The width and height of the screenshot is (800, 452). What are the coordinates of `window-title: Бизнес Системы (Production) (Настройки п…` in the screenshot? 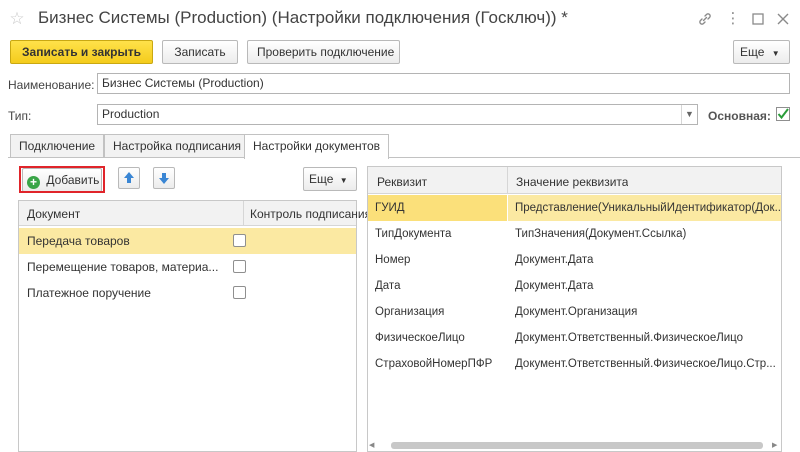 It's located at (303, 17).